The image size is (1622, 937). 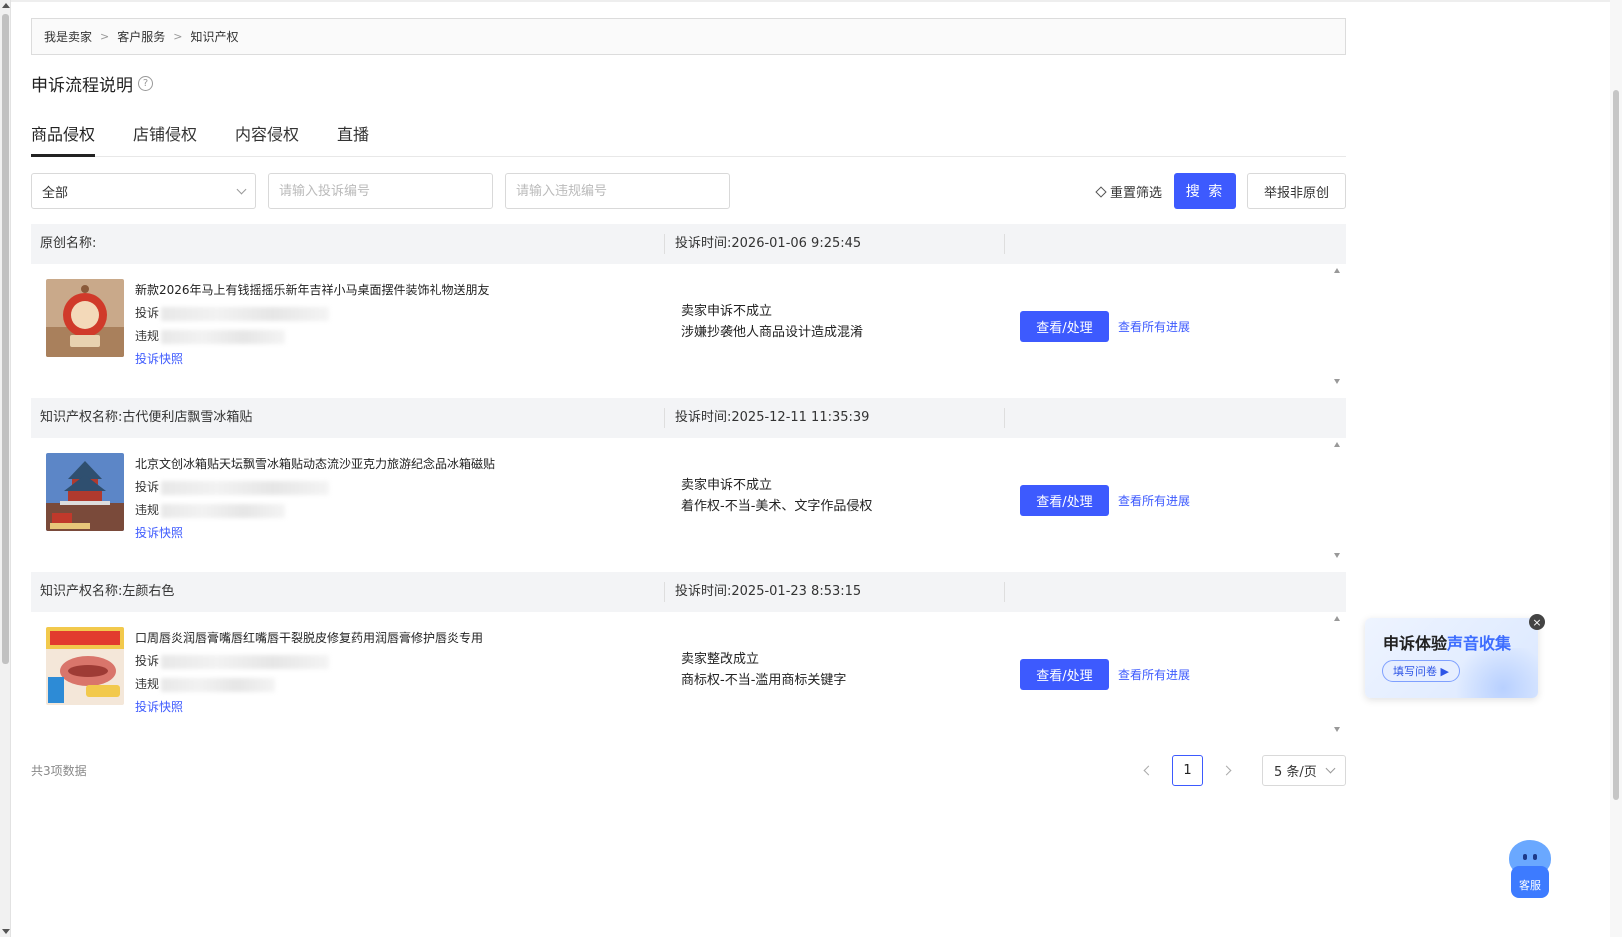 I want to click on record-complaint-time: 投诉时间:2026-01-06 9:25:45, so click(x=835, y=244).